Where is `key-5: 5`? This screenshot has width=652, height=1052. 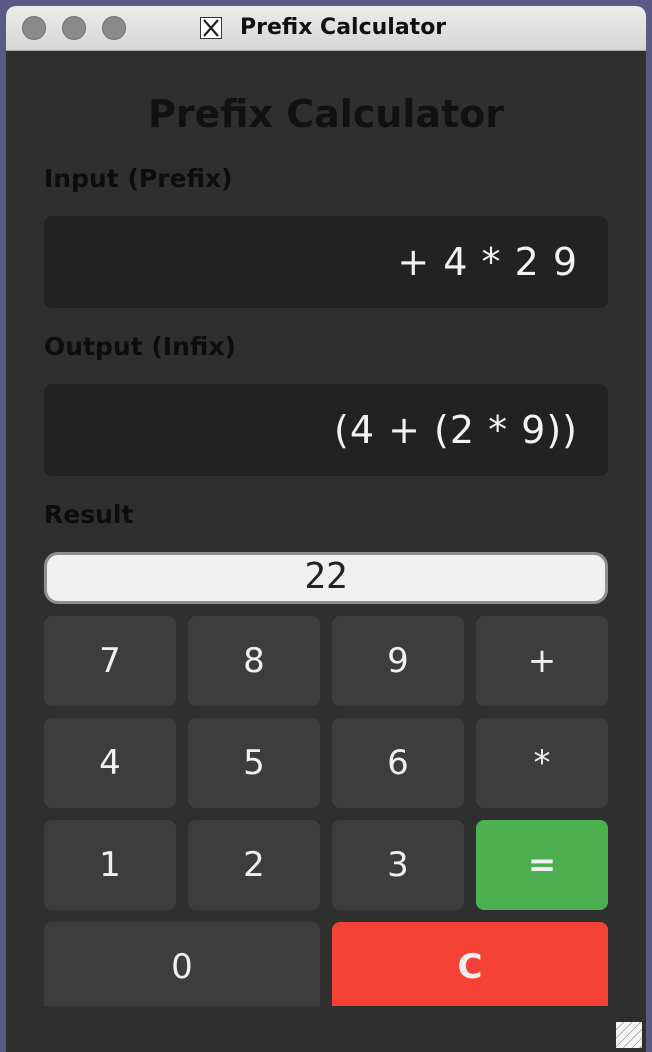 key-5: 5 is located at coordinates (254, 763).